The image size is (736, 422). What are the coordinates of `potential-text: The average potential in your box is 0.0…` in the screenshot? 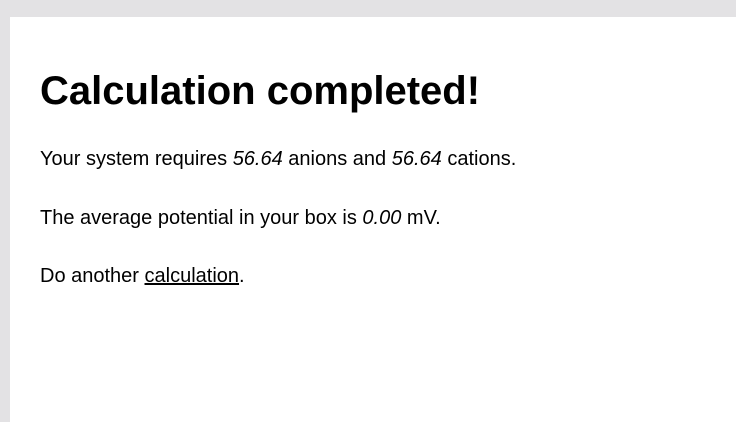 It's located at (240, 218).